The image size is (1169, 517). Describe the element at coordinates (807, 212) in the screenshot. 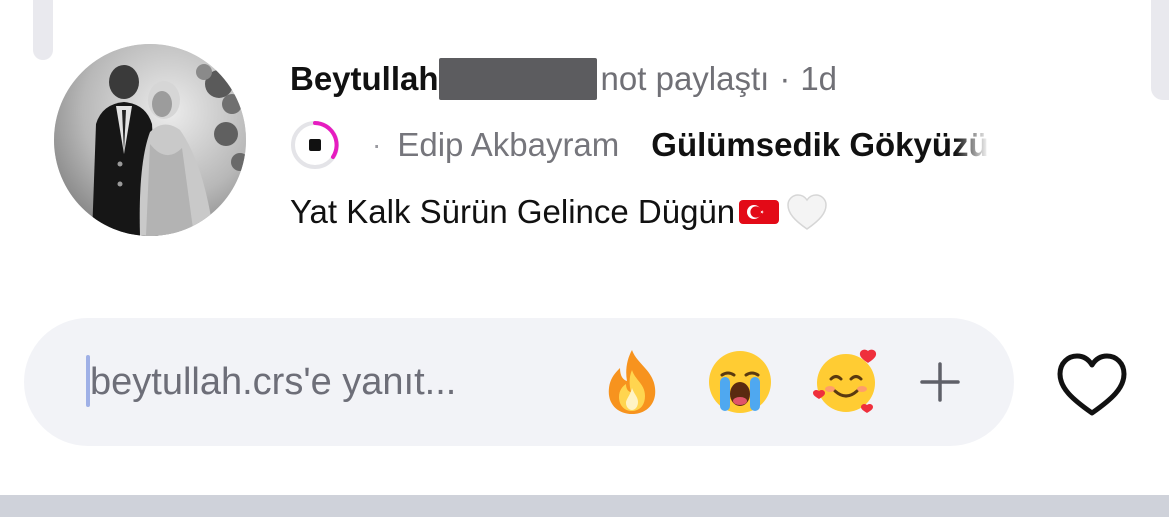

I see `white-heart-emoji-icon` at that location.